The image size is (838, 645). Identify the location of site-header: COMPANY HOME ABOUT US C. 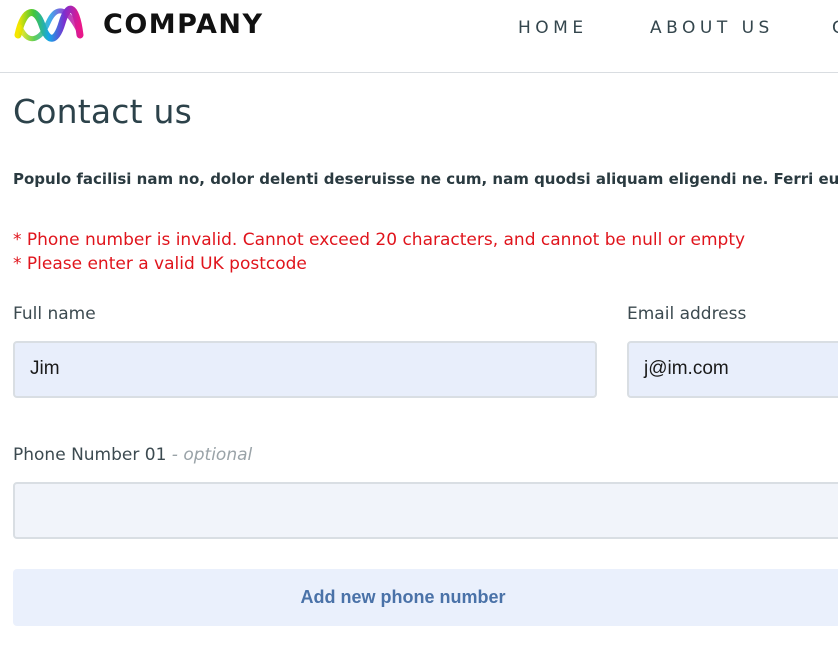
(419, 36).